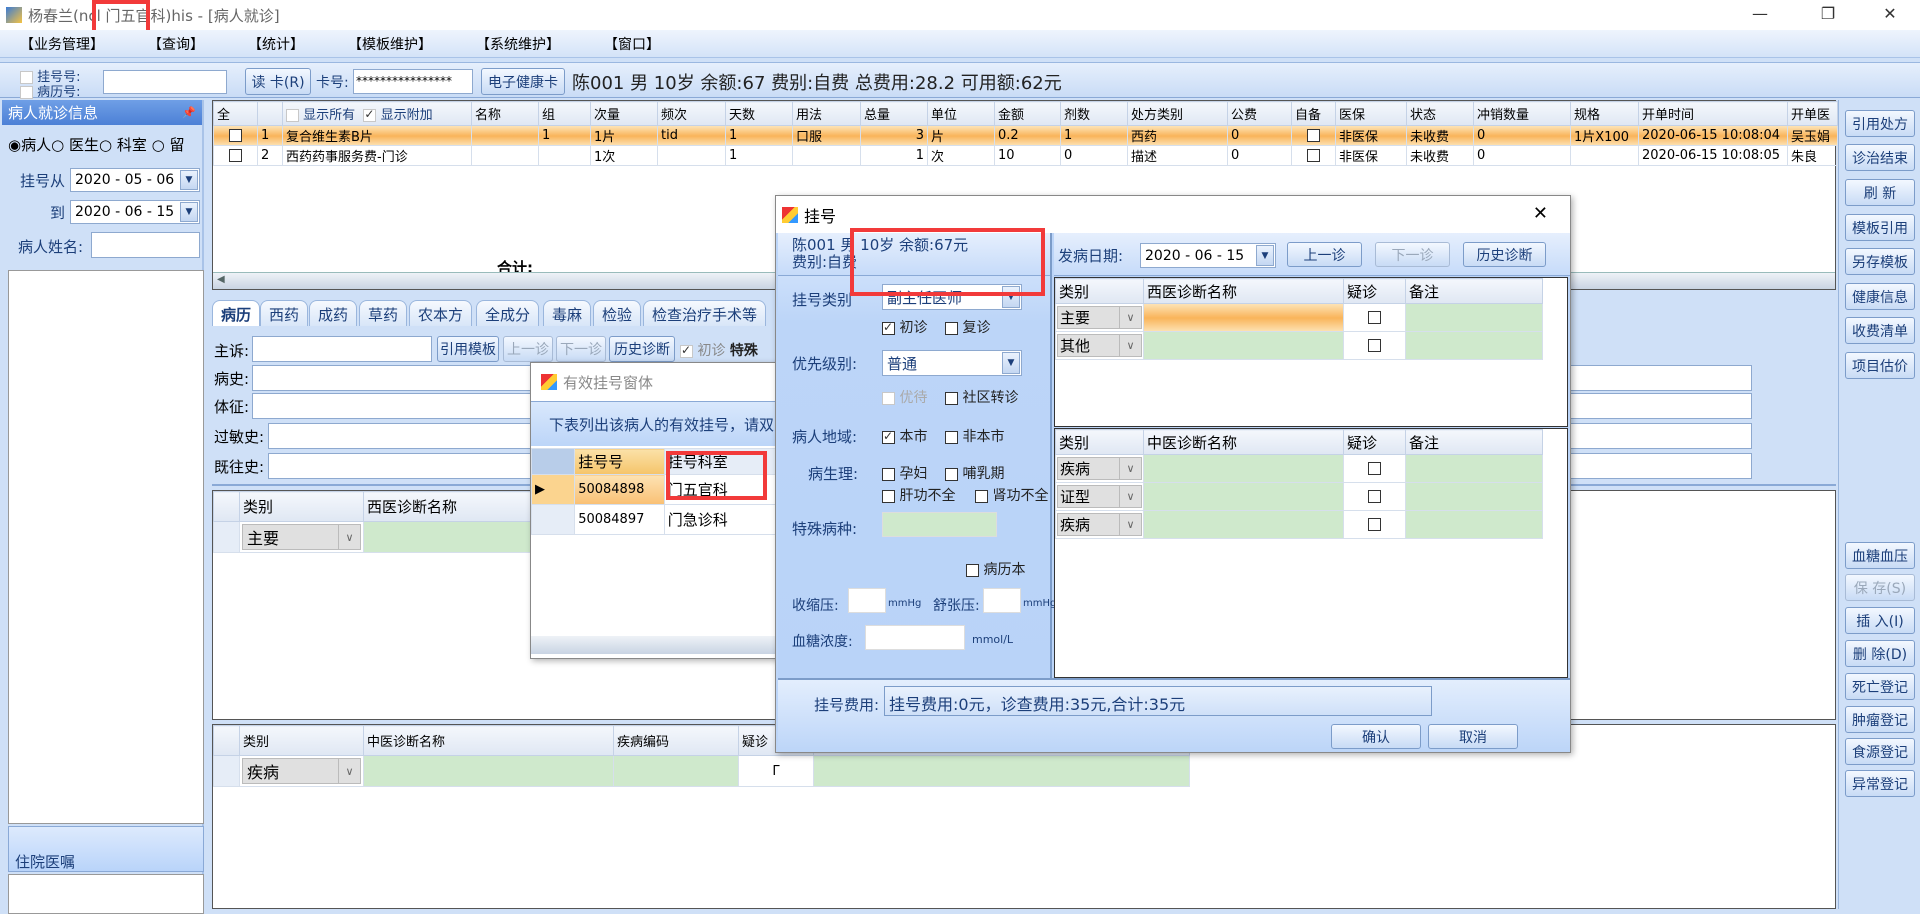  Describe the element at coordinates (660, 645) in the screenshot. I see `horizontal-scrollbar` at that location.